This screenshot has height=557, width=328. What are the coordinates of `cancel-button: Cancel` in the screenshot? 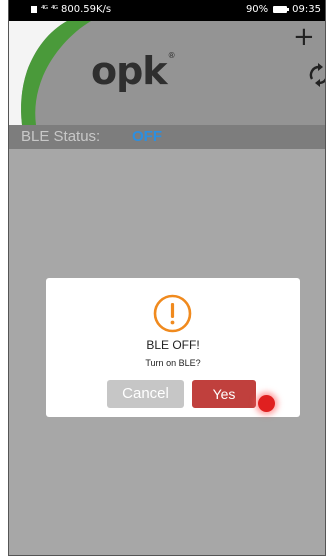 It's located at (145, 394).